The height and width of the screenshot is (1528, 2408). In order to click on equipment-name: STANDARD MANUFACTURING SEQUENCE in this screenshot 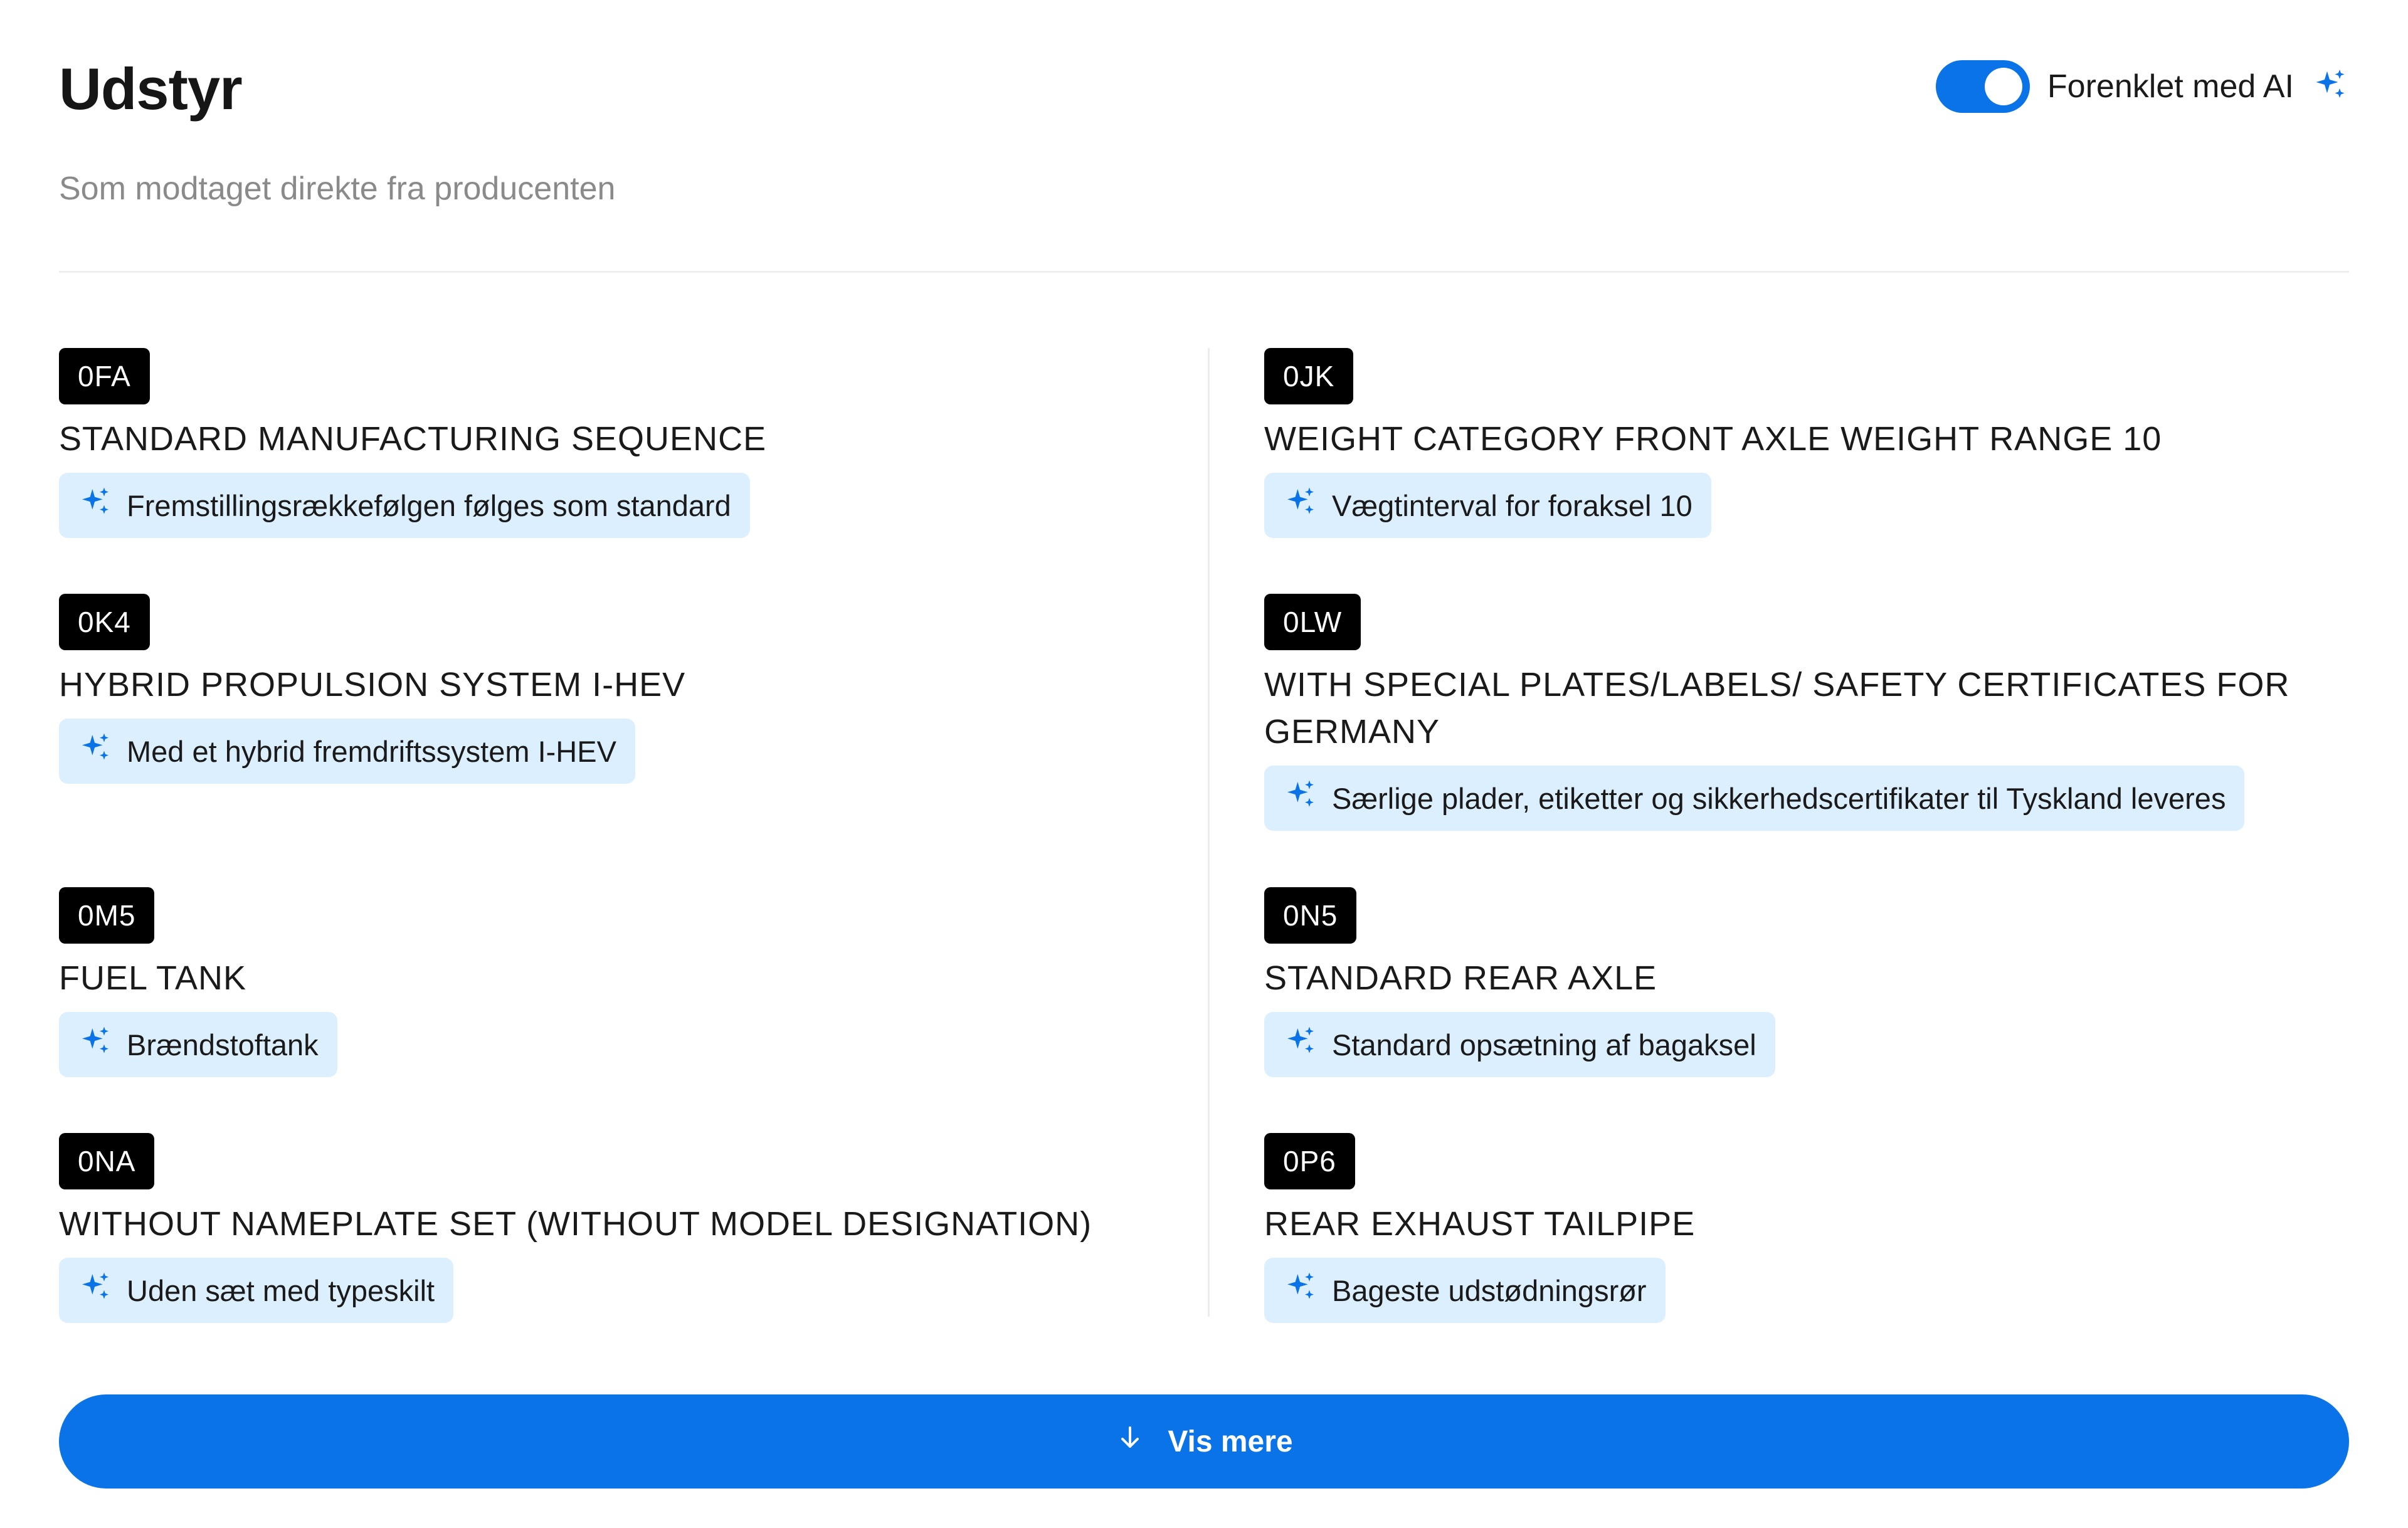, I will do `click(413, 439)`.